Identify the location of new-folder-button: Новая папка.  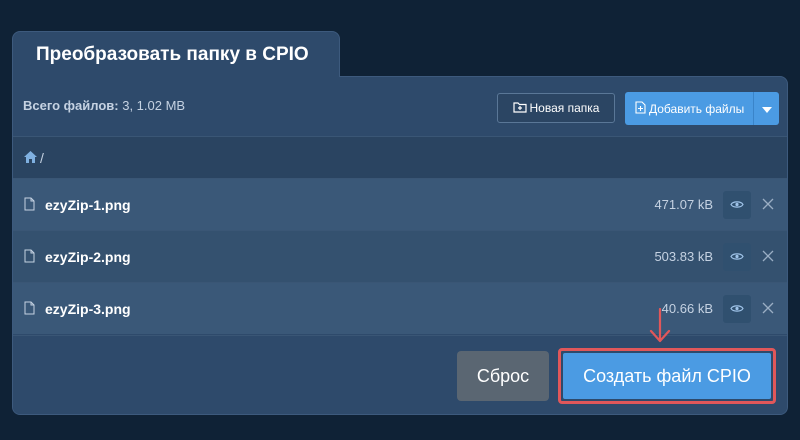
(556, 108).